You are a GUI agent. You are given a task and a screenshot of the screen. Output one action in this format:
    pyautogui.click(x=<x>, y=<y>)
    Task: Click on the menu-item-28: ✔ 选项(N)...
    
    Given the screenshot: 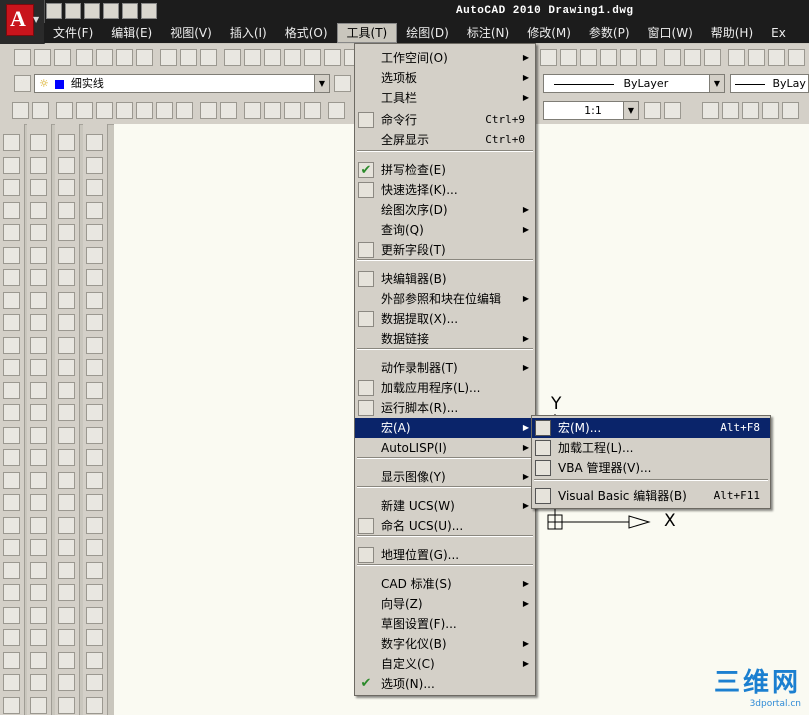 What is the action you would take?
    pyautogui.click(x=445, y=684)
    